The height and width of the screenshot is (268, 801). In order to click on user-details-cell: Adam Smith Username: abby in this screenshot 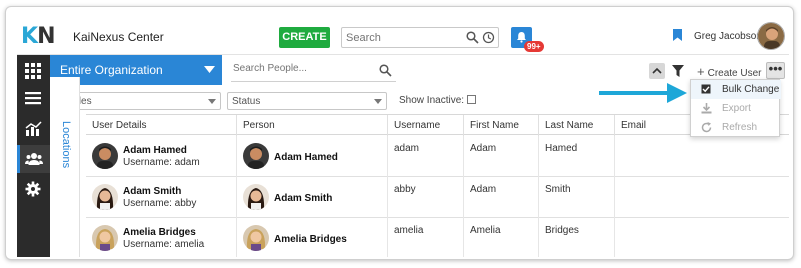, I will do `click(161, 197)`.